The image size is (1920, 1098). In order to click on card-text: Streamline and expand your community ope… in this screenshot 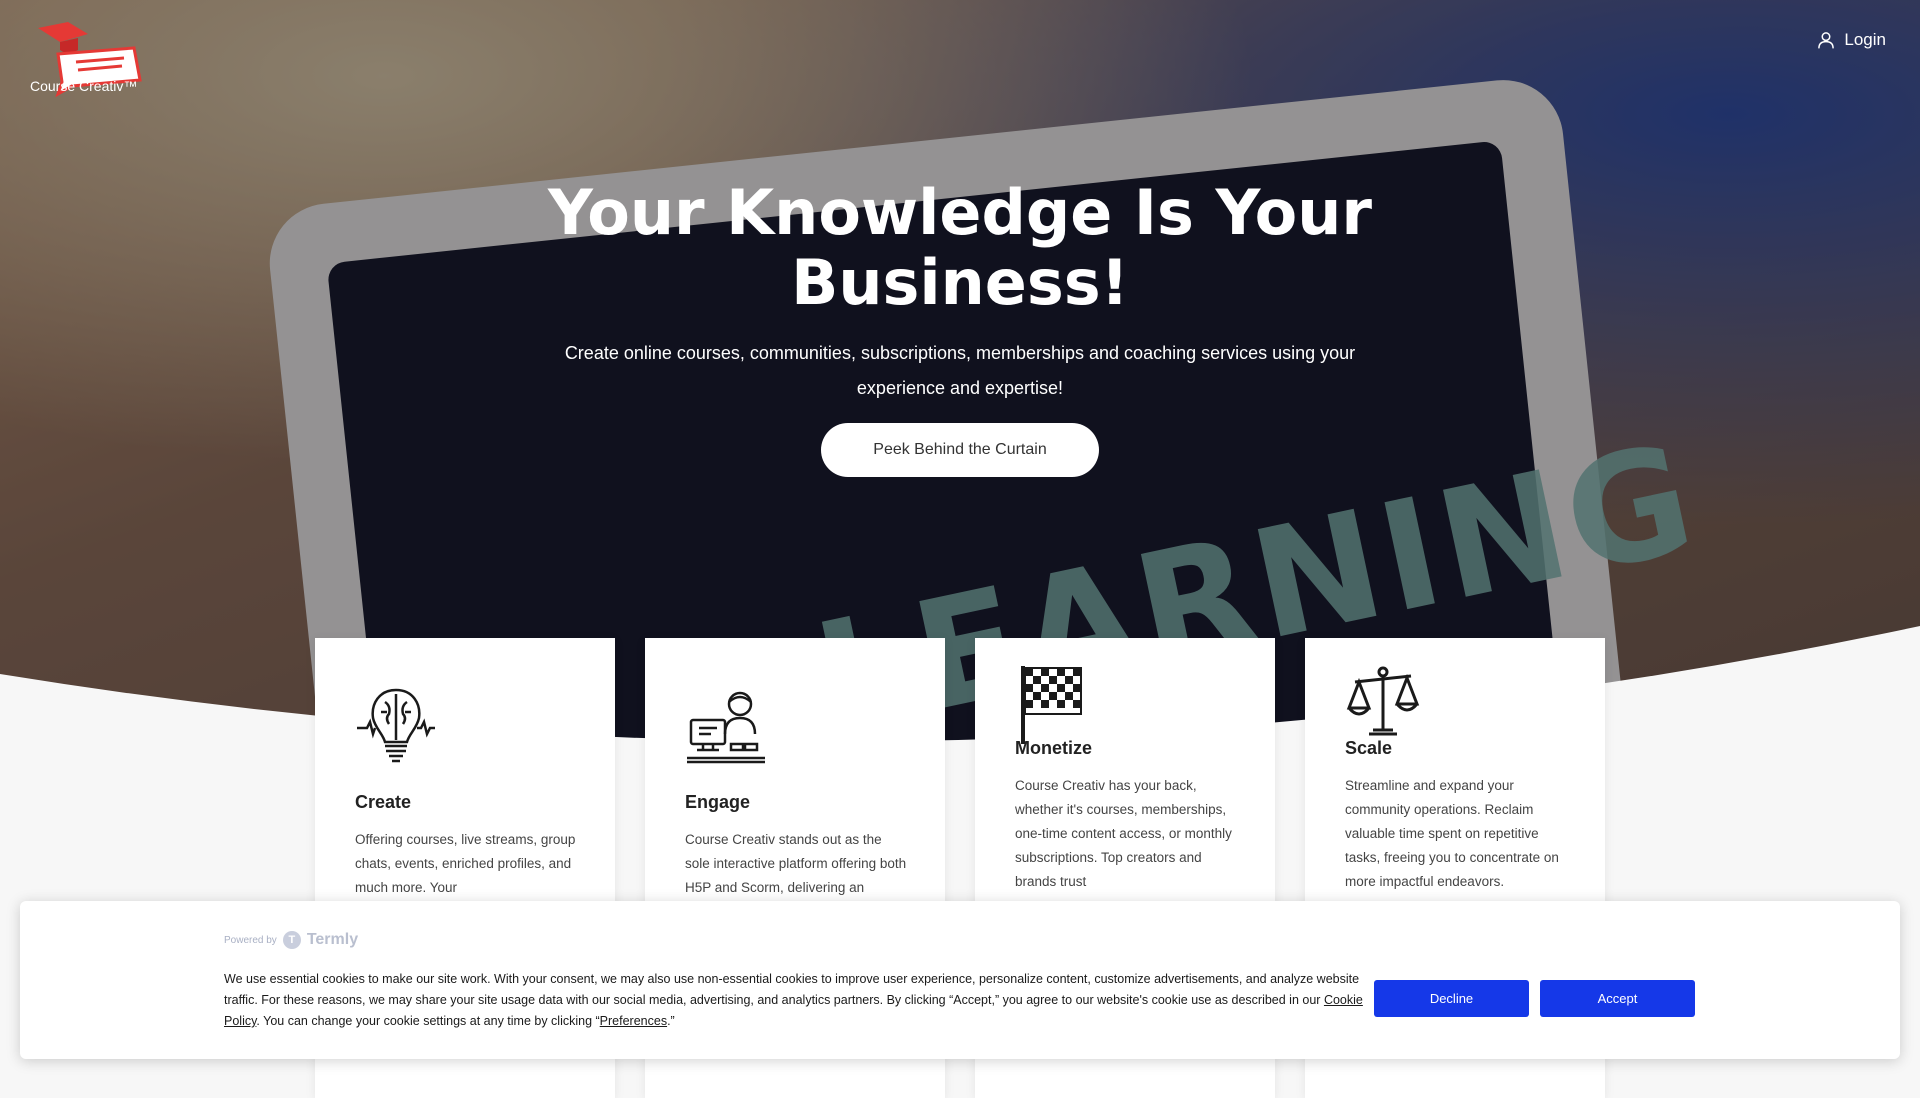, I will do `click(1452, 833)`.